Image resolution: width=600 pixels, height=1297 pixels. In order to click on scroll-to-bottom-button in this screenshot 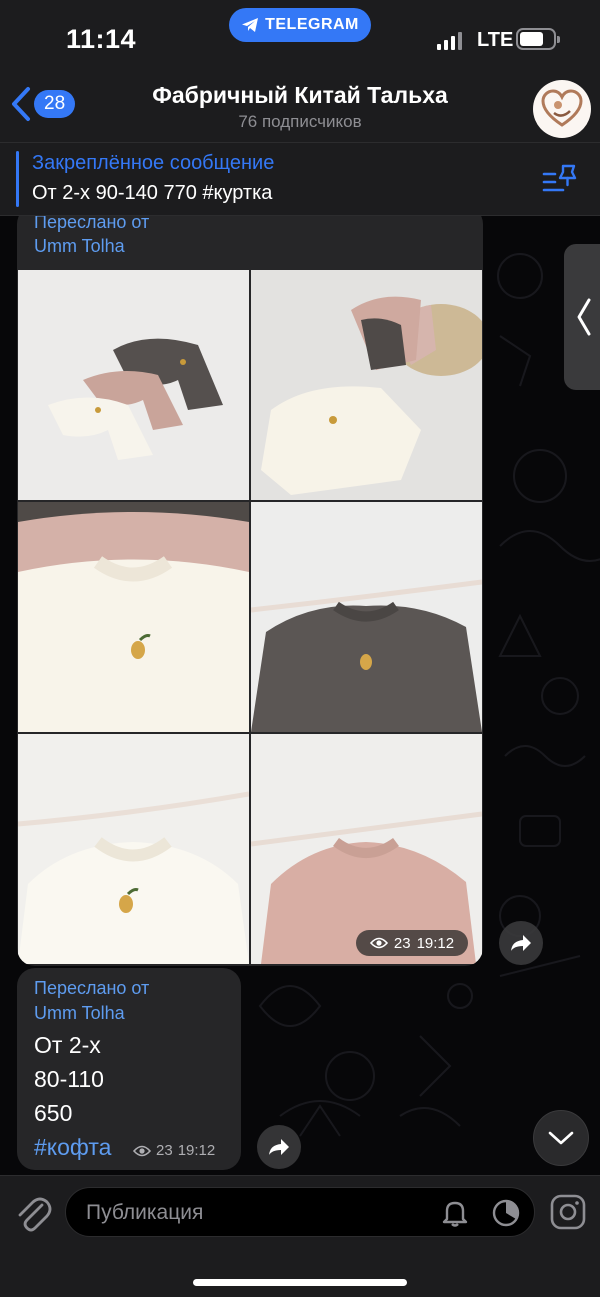, I will do `click(561, 1138)`.